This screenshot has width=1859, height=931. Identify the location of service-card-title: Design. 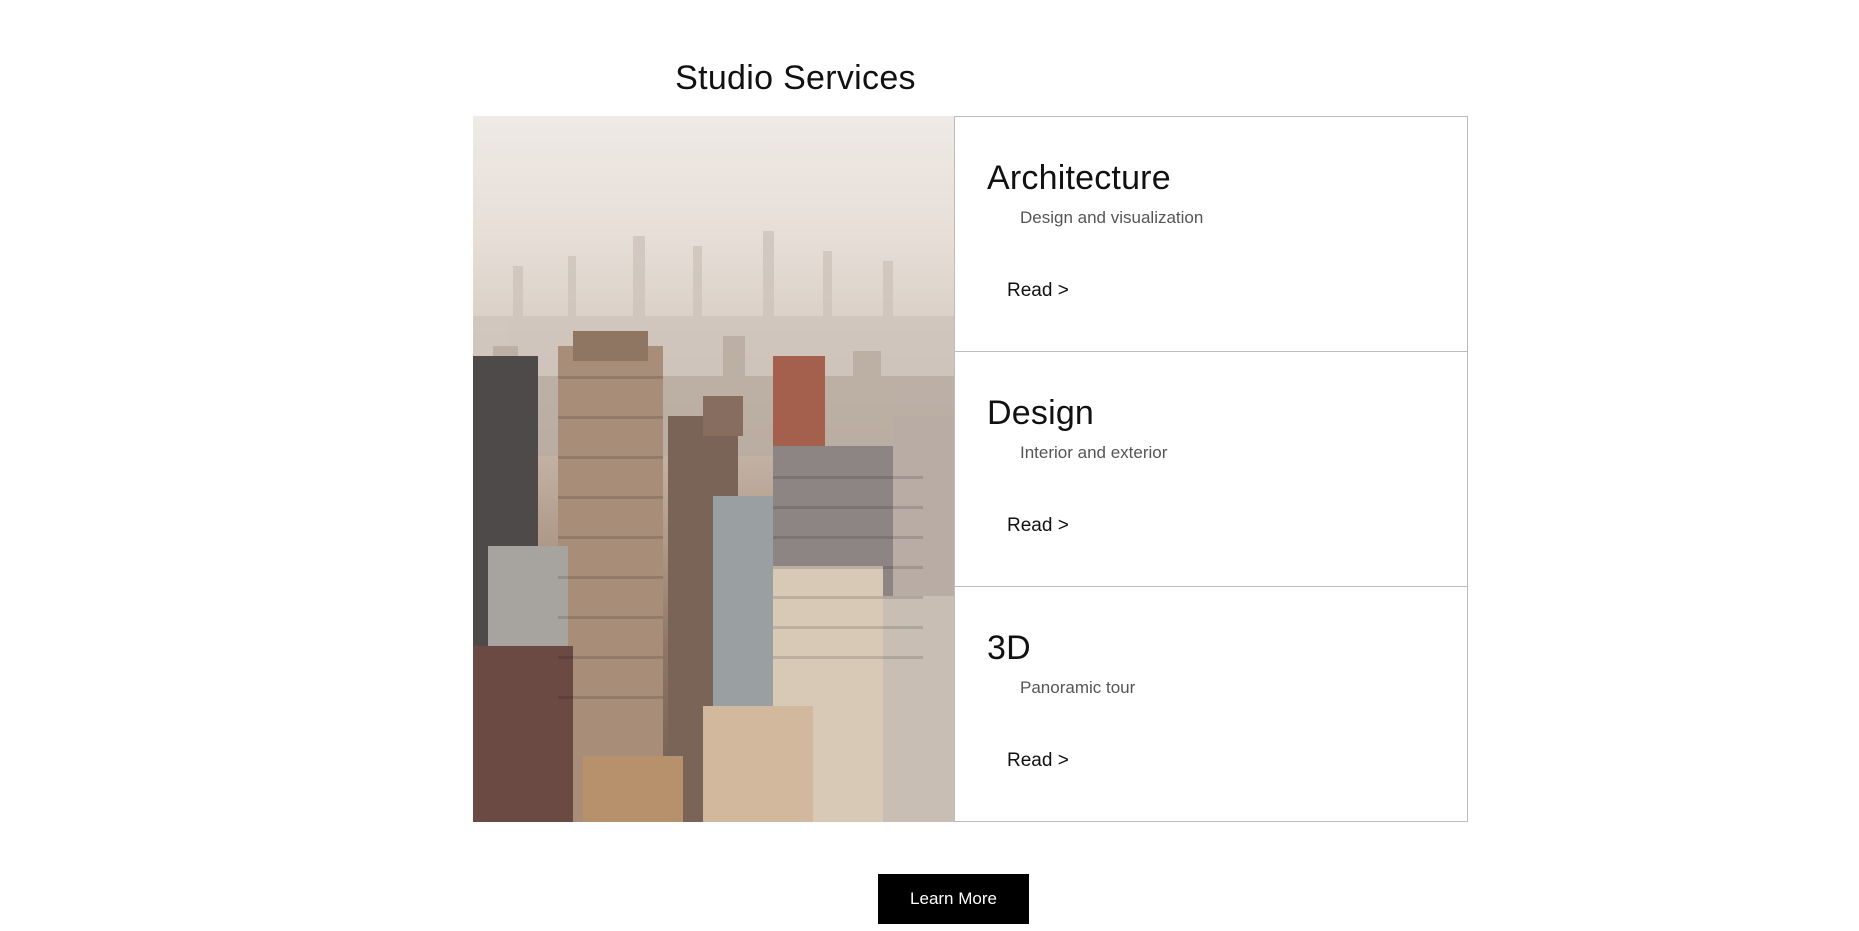
(1041, 413).